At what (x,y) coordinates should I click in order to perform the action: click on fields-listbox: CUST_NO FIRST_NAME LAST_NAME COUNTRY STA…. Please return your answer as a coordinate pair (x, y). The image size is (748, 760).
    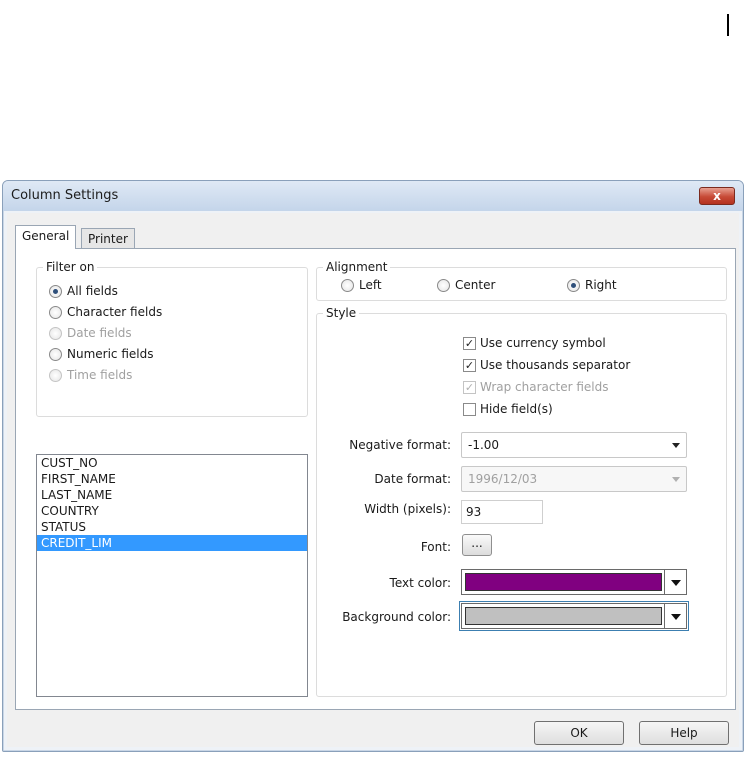
    Looking at the image, I should click on (172, 575).